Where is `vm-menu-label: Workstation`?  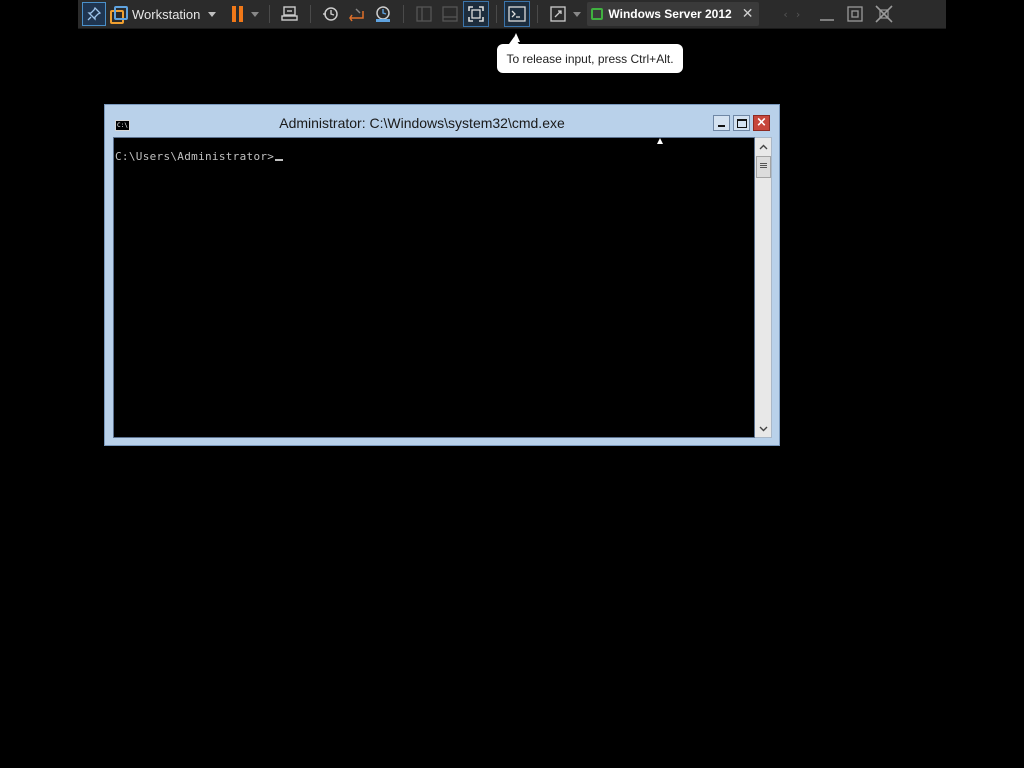
vm-menu-label: Workstation is located at coordinates (166, 14).